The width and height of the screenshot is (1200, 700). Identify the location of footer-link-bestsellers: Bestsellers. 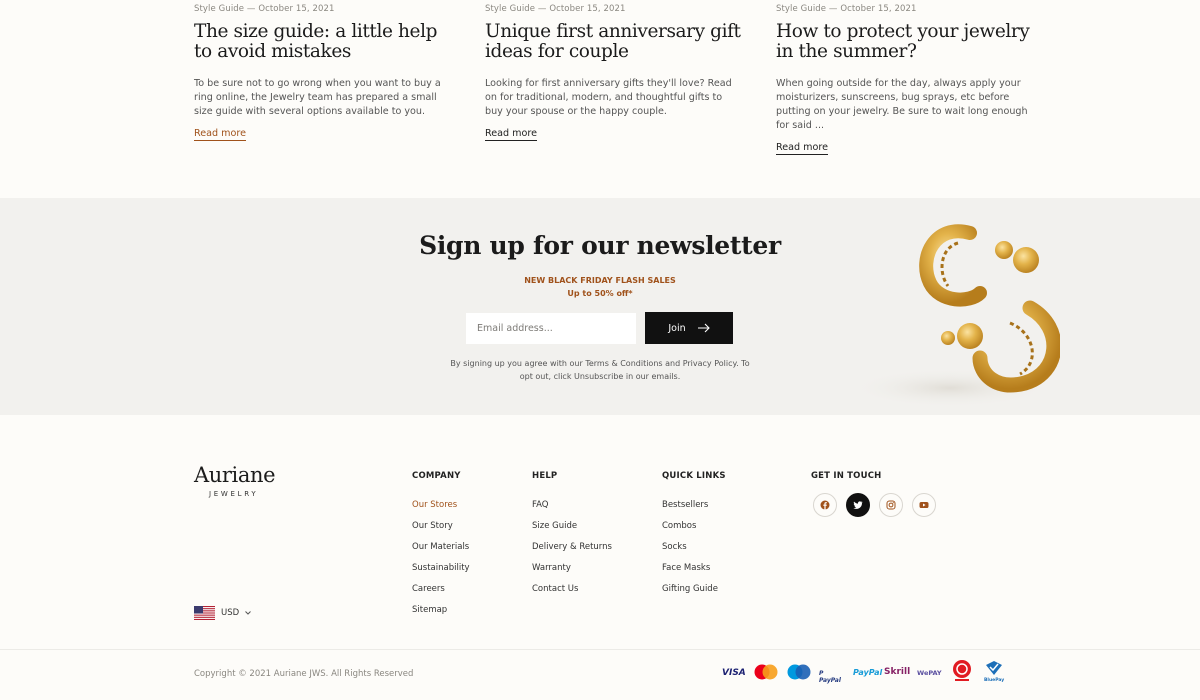
(694, 510).